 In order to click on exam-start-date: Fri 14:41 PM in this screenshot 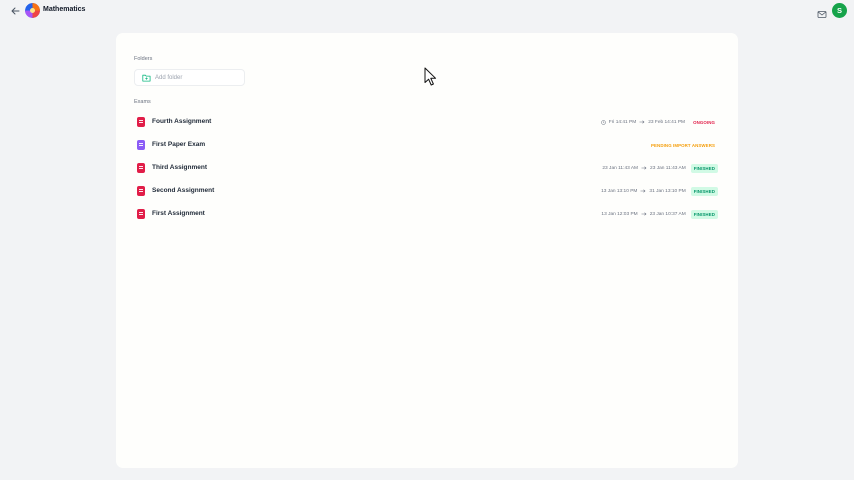, I will do `click(622, 122)`.